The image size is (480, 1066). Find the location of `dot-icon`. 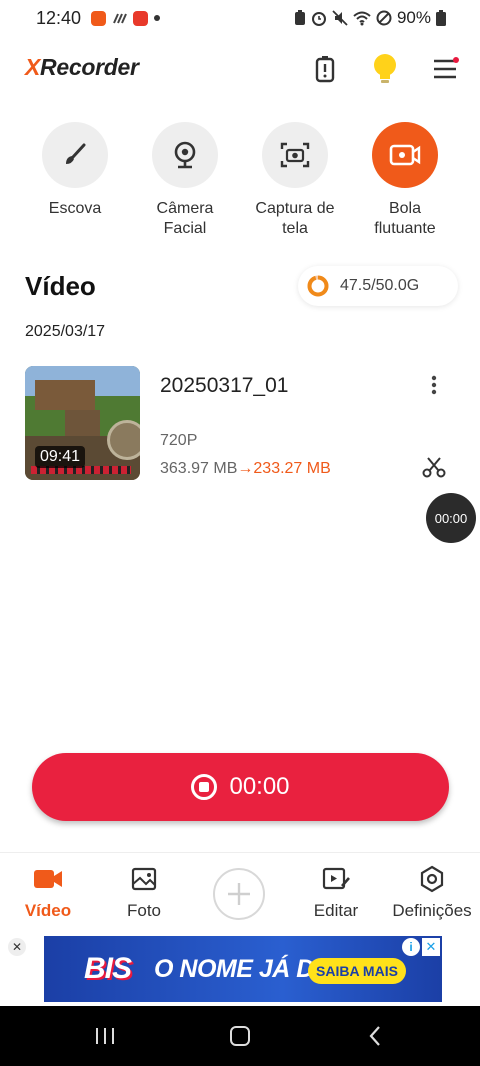

dot-icon is located at coordinates (157, 18).